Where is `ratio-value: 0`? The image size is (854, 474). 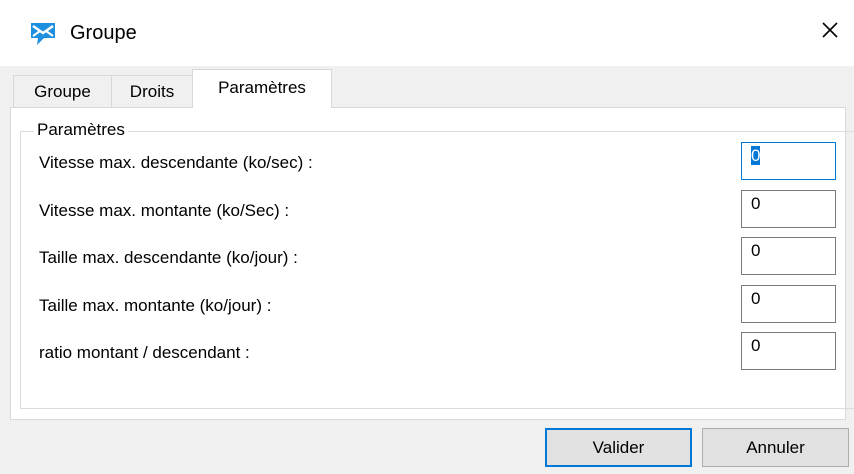
ratio-value: 0 is located at coordinates (756, 345).